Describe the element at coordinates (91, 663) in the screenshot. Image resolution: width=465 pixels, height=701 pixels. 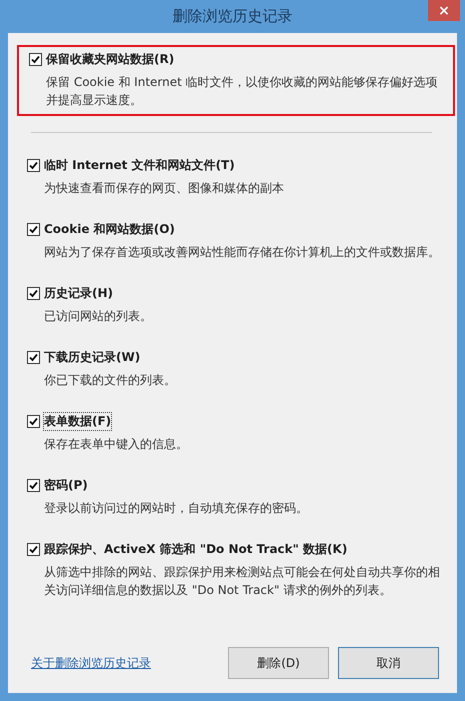
I see `help-link: 关于删除浏览历史记录` at that location.